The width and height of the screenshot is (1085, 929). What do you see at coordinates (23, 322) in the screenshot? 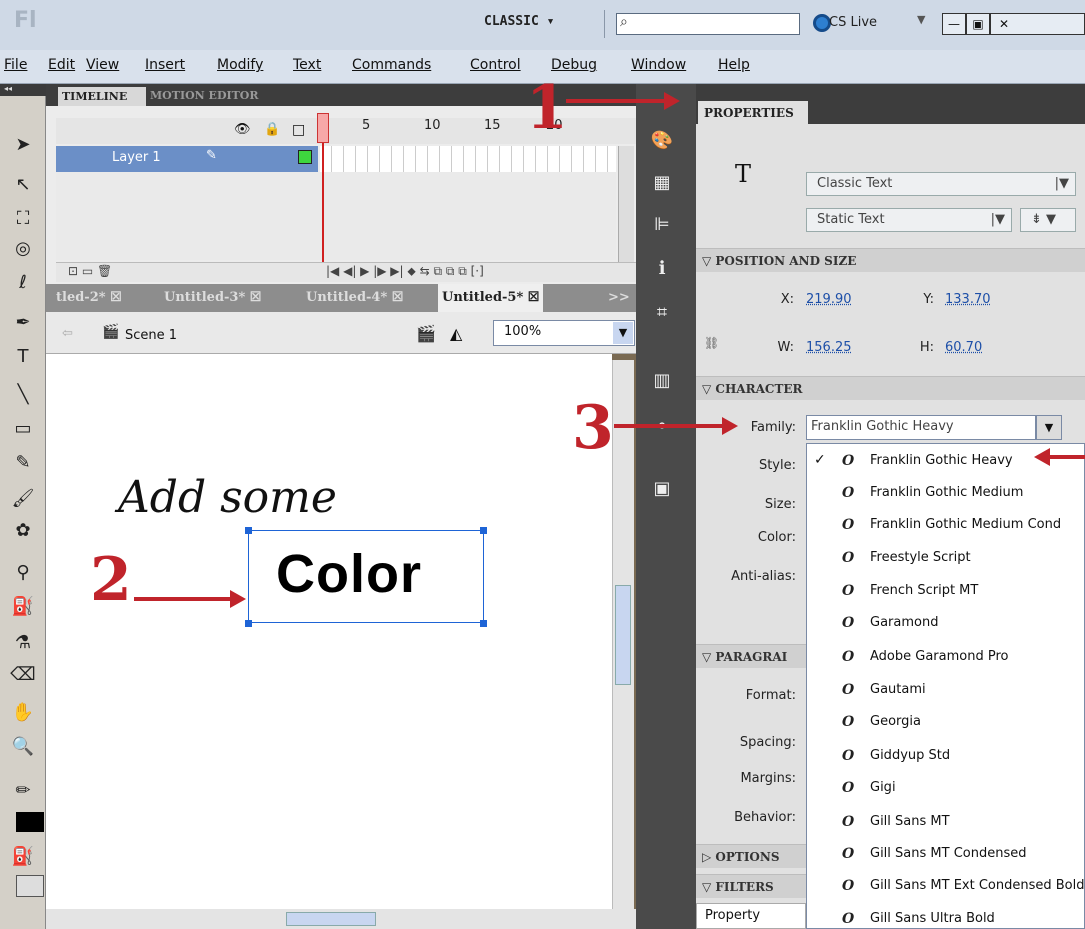
I see `pen-tool-icon: ✒` at bounding box center [23, 322].